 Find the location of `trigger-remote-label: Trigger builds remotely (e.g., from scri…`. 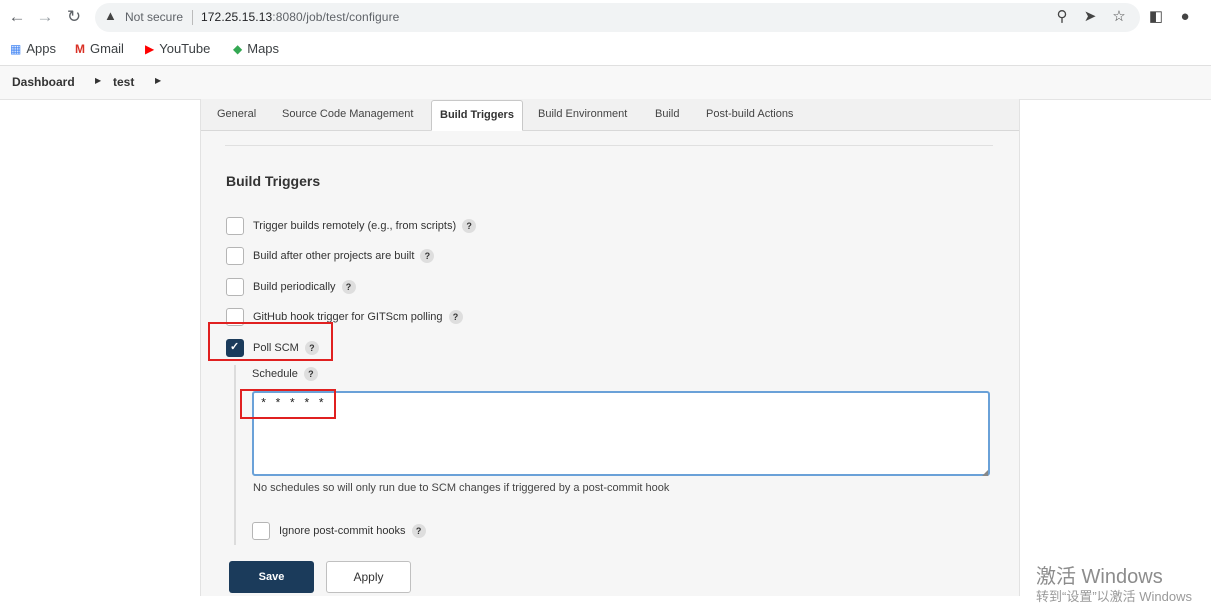

trigger-remote-label: Trigger builds remotely (e.g., from scri… is located at coordinates (365, 226).